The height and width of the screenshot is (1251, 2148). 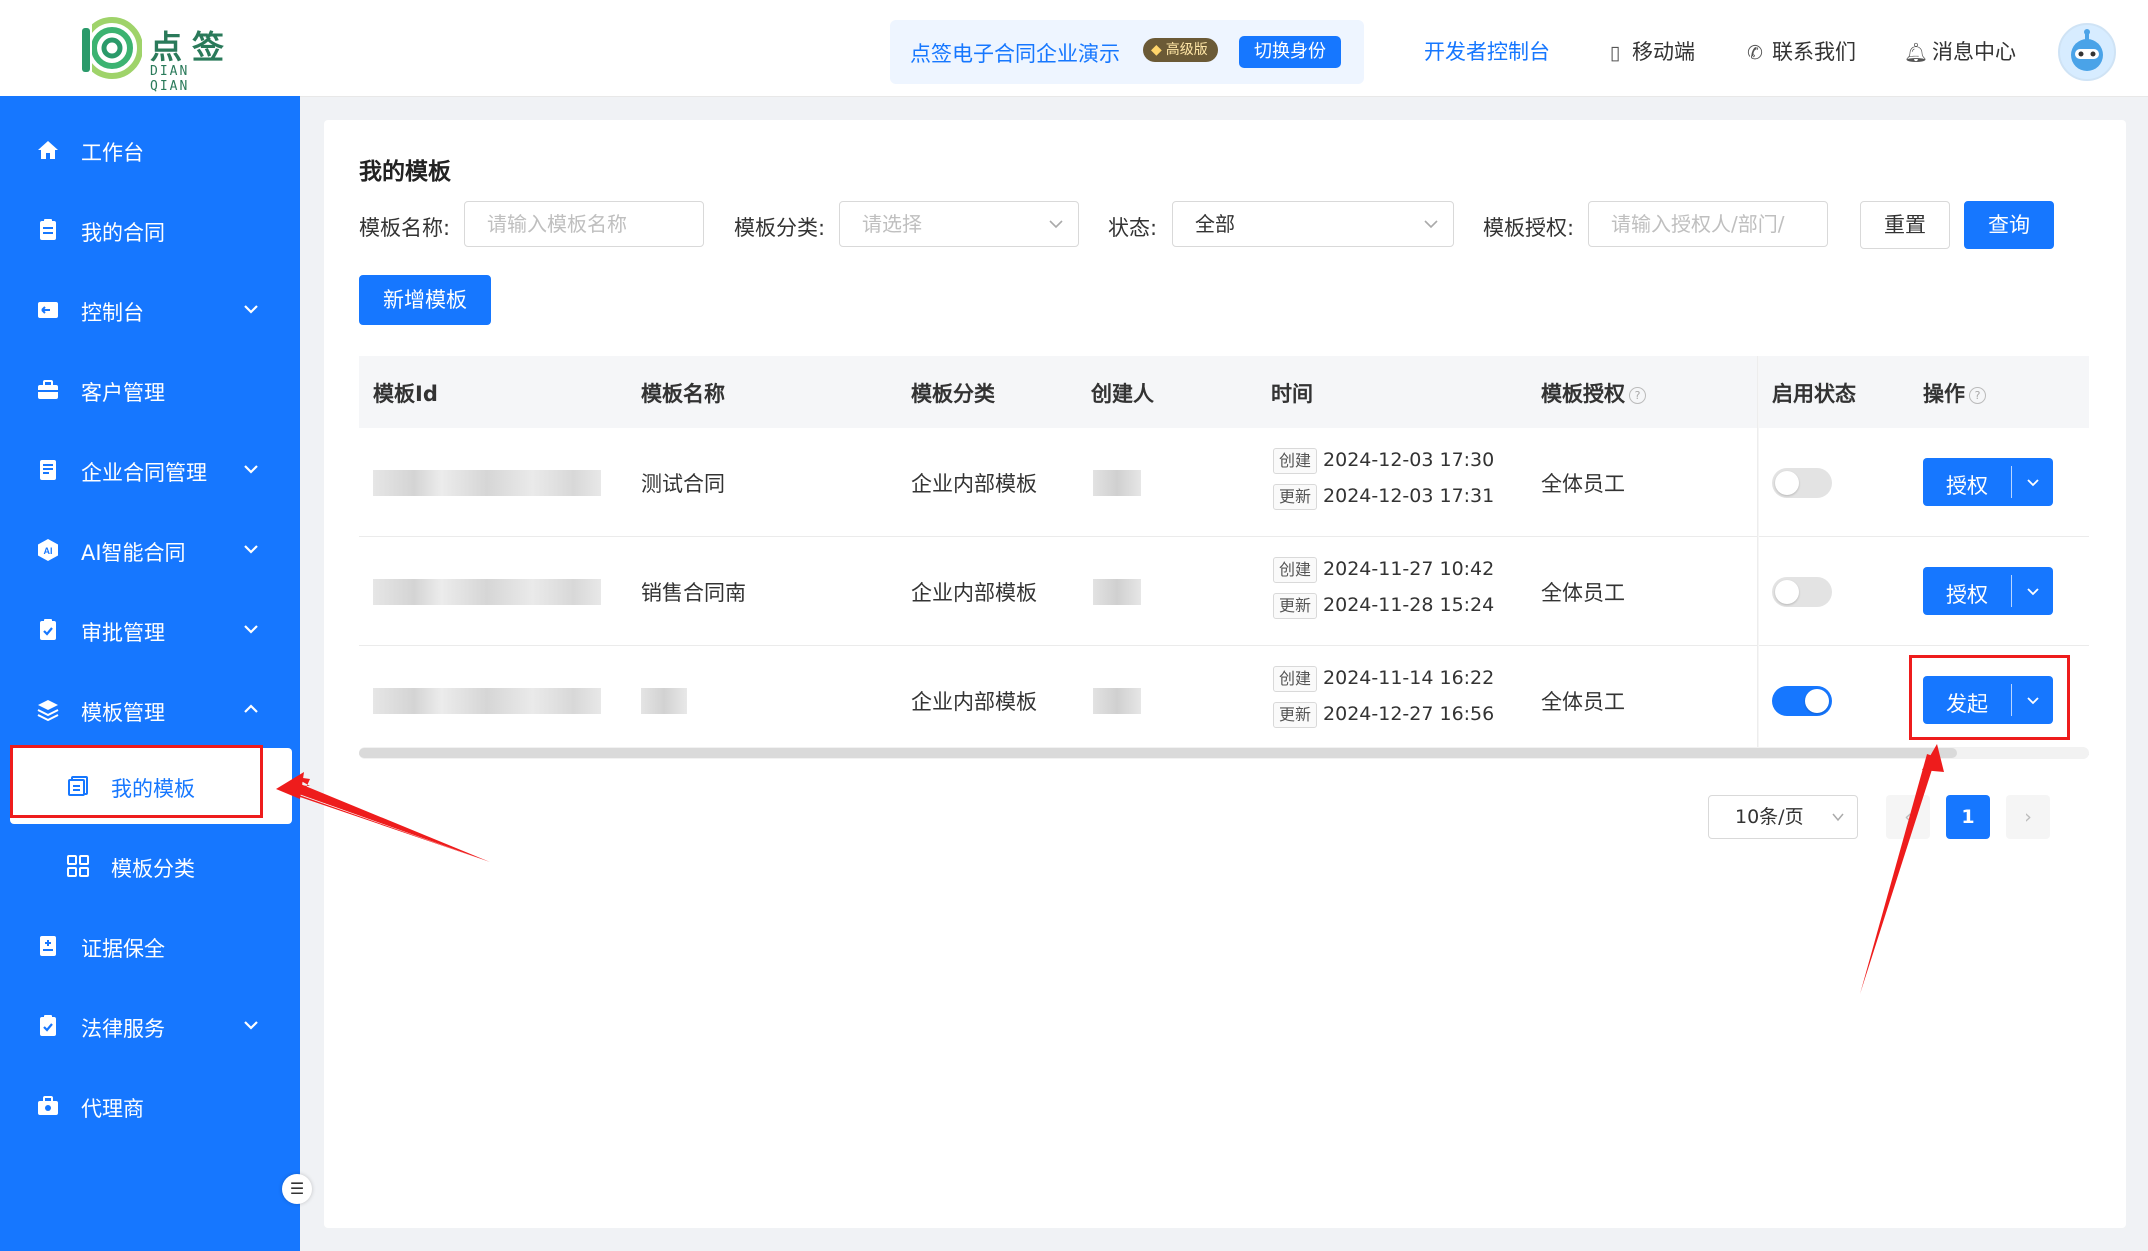 What do you see at coordinates (959, 224) in the screenshot?
I see `template-category-select: 请选择` at bounding box center [959, 224].